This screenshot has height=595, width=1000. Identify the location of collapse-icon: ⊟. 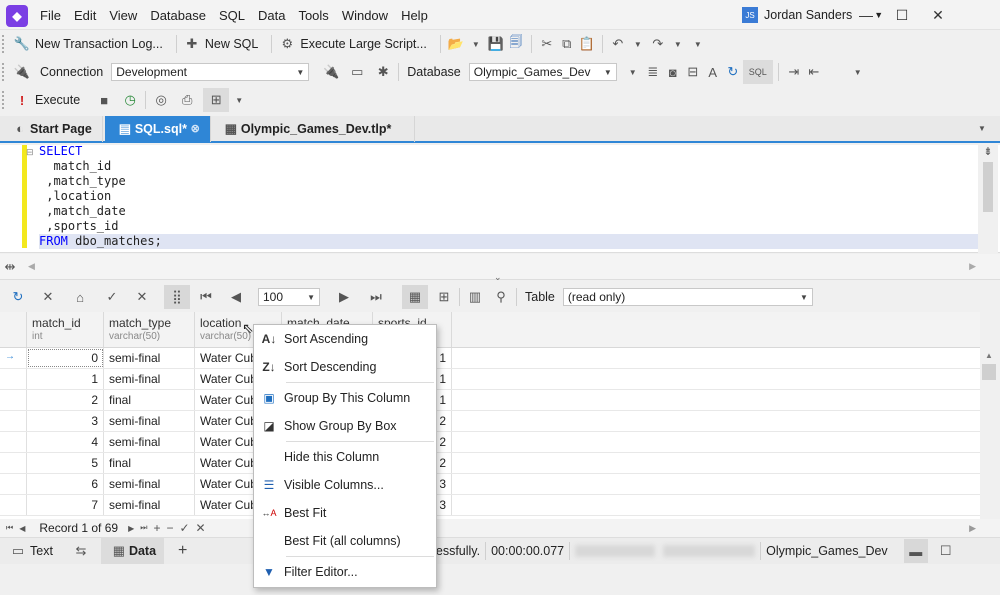
(30, 152).